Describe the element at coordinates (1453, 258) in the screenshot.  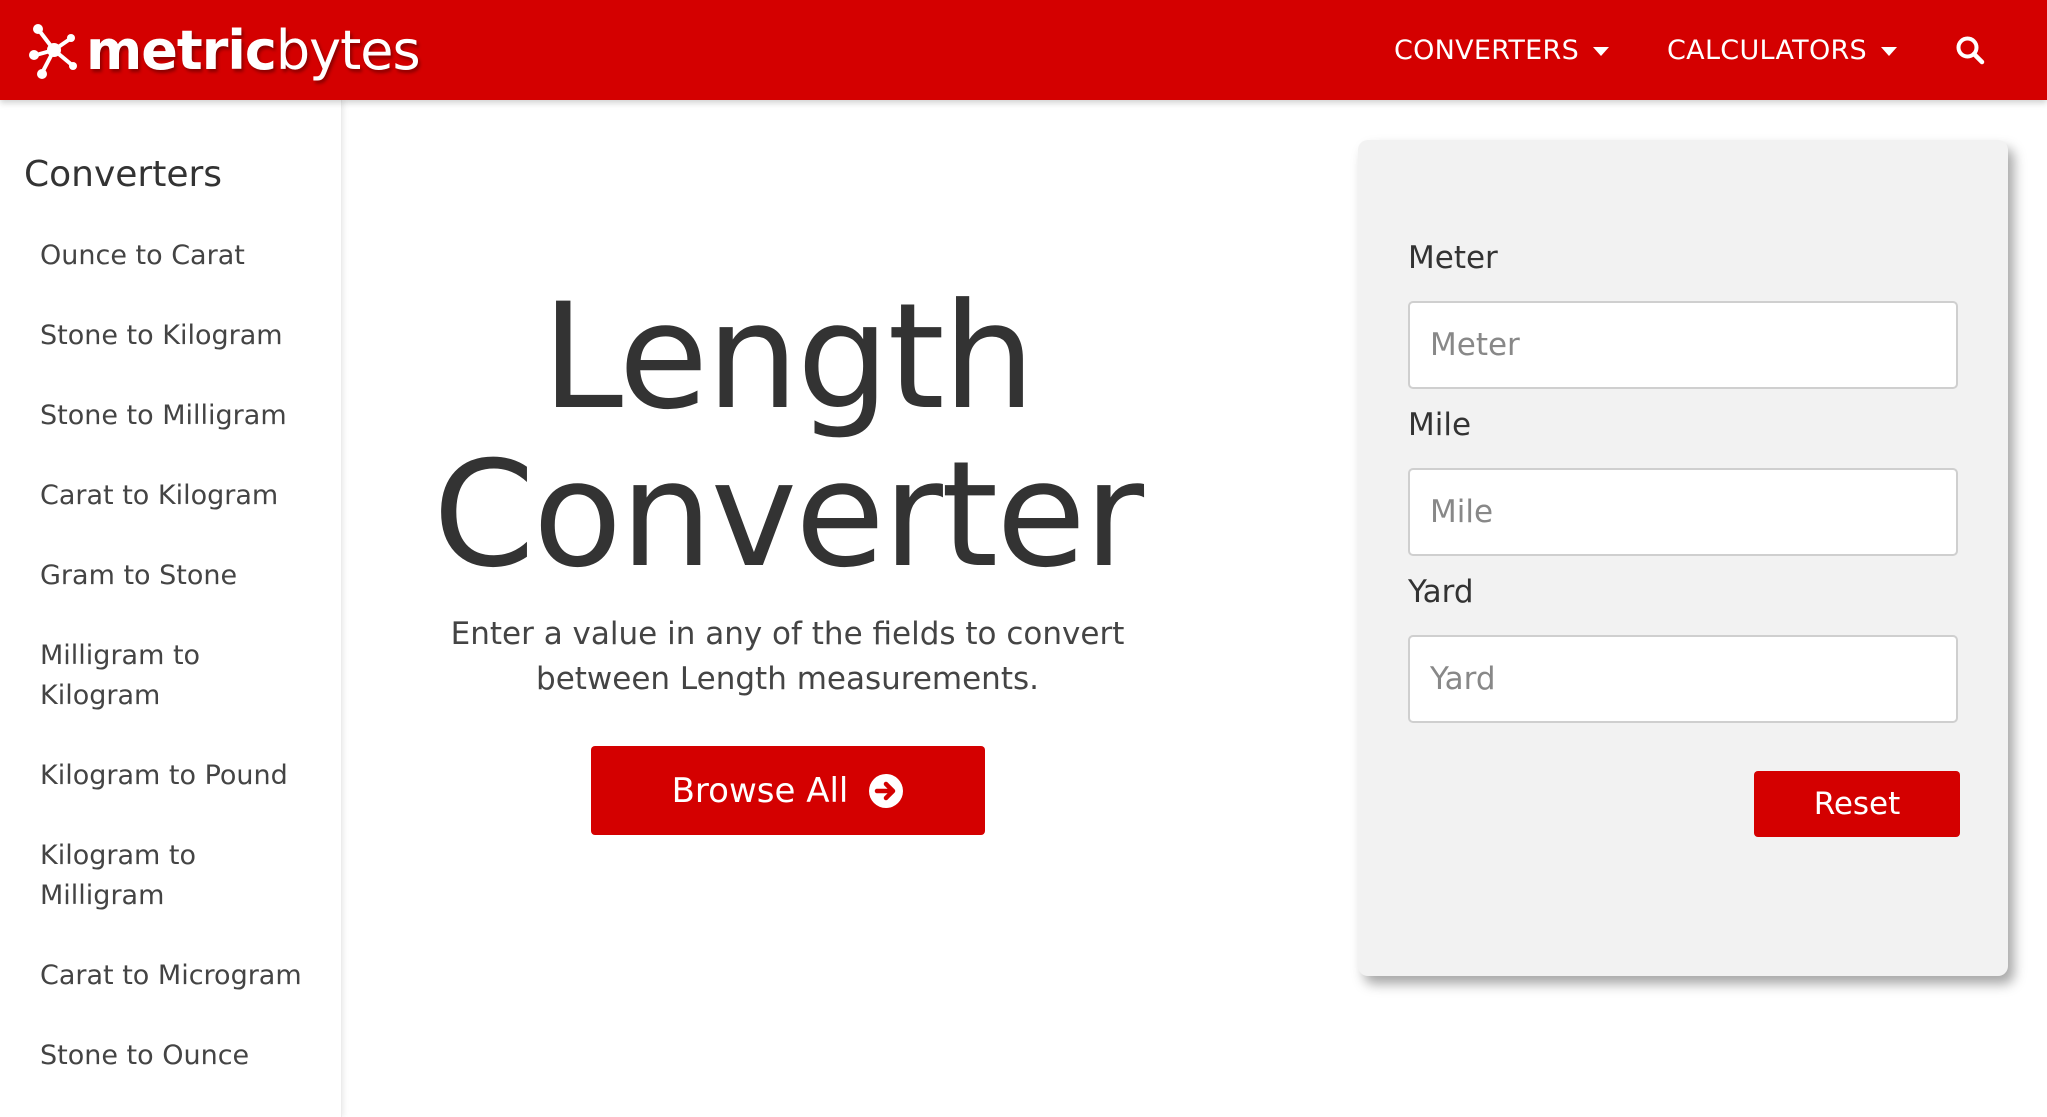
I see `meter-label: Meter` at that location.